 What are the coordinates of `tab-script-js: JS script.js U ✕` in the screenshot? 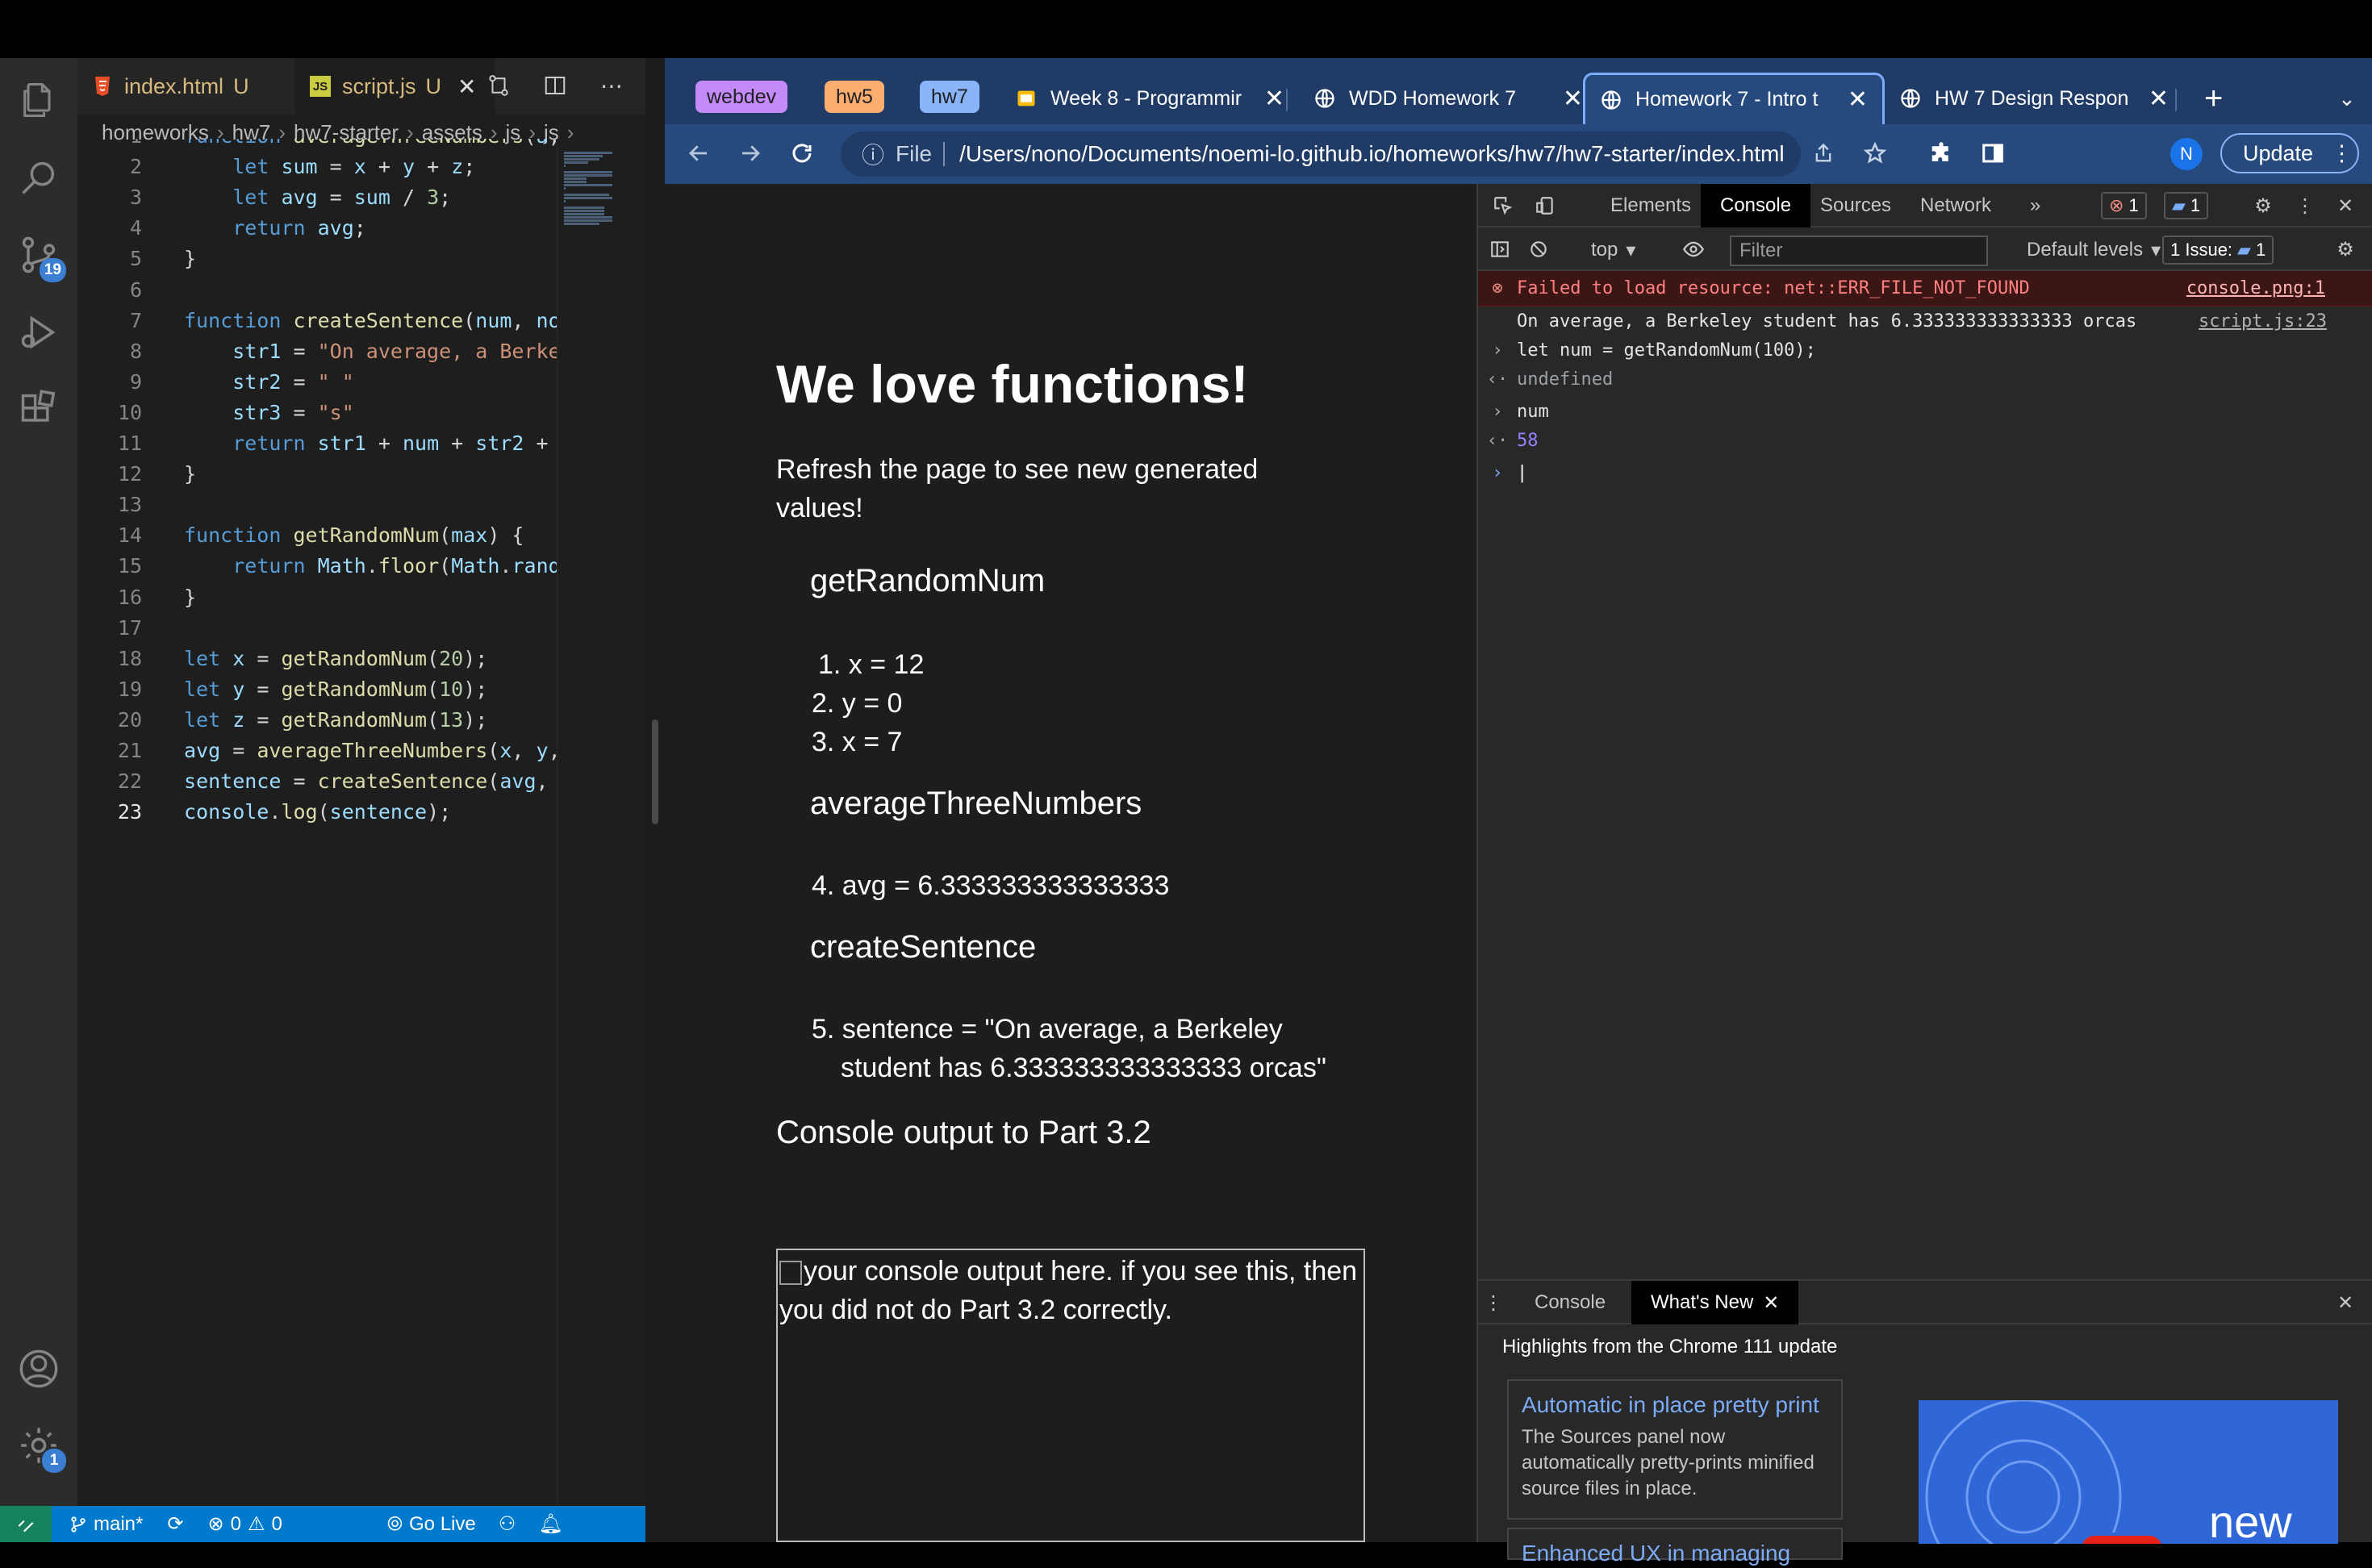 It's located at (395, 86).